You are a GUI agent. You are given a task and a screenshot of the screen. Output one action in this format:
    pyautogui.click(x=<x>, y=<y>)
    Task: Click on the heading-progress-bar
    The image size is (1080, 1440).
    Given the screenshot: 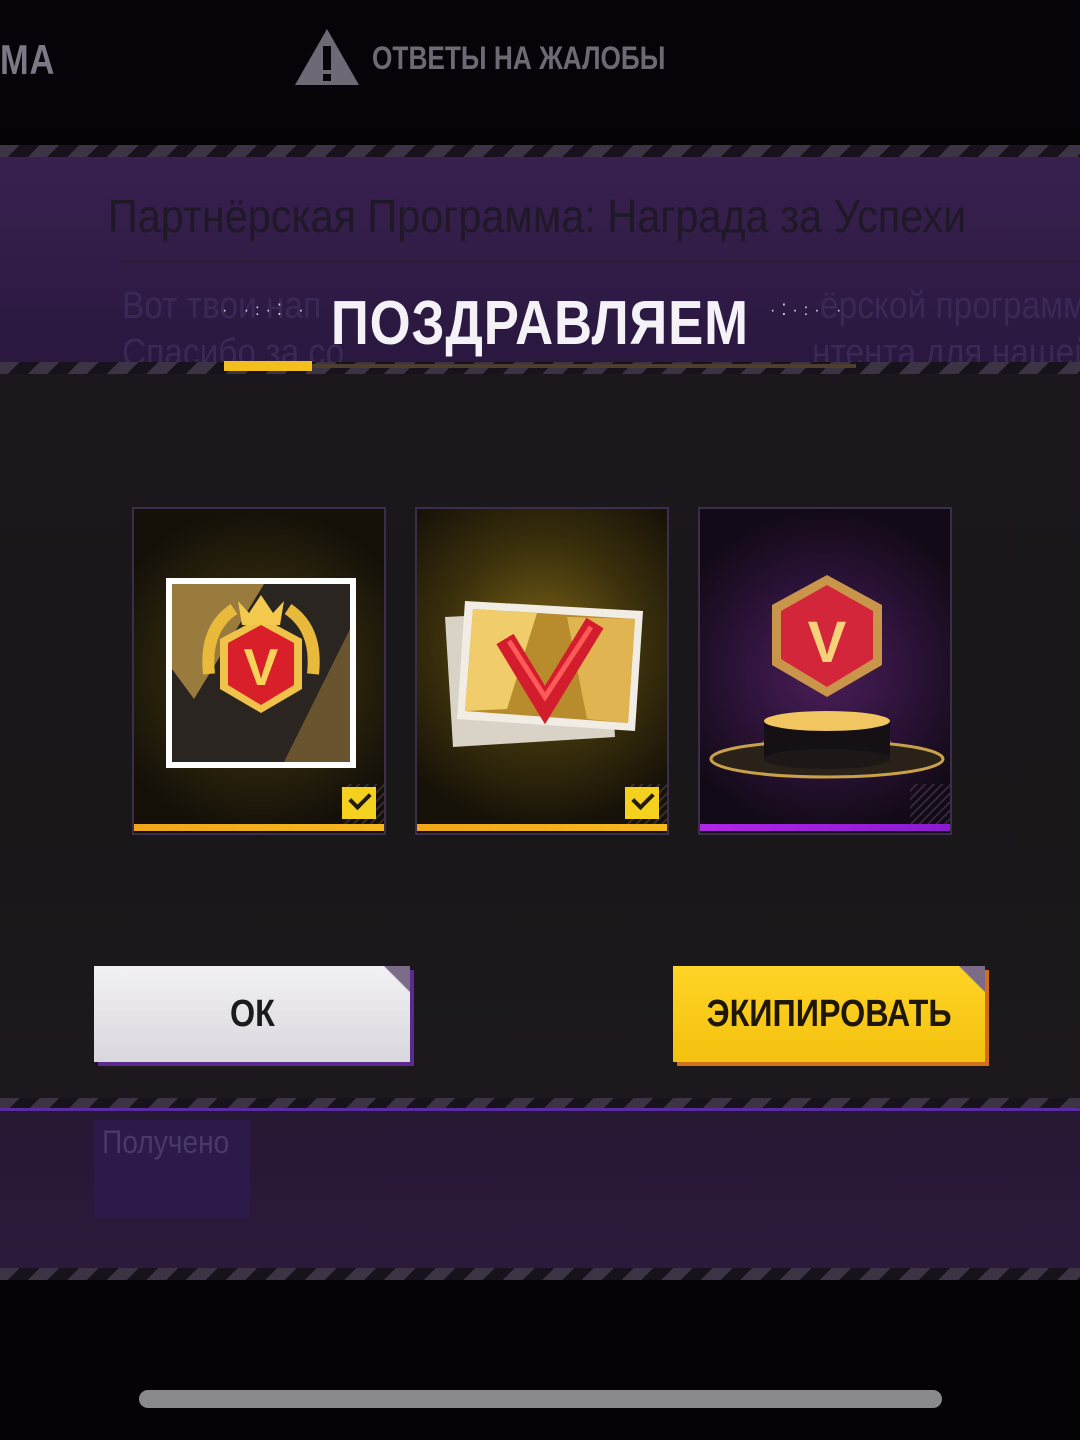 What is the action you would take?
    pyautogui.click(x=540, y=366)
    